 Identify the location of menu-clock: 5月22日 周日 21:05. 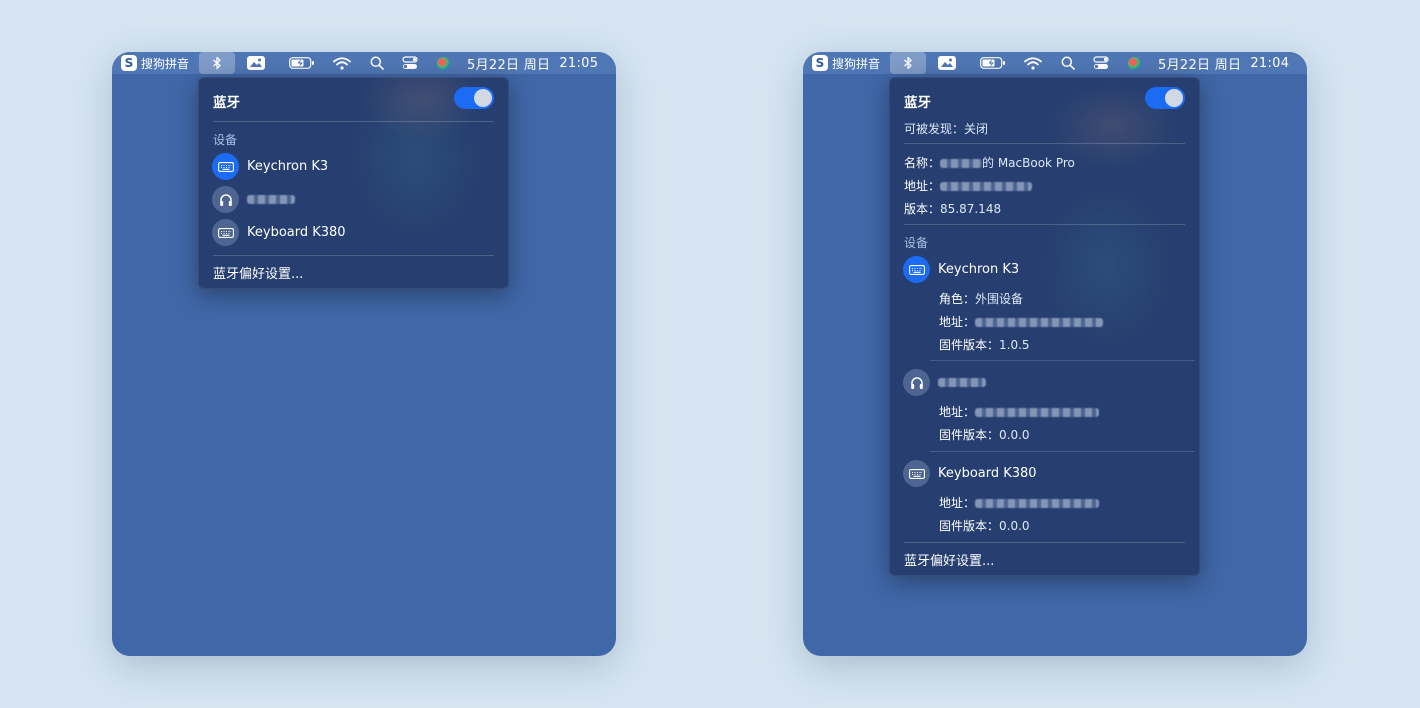
(532, 63).